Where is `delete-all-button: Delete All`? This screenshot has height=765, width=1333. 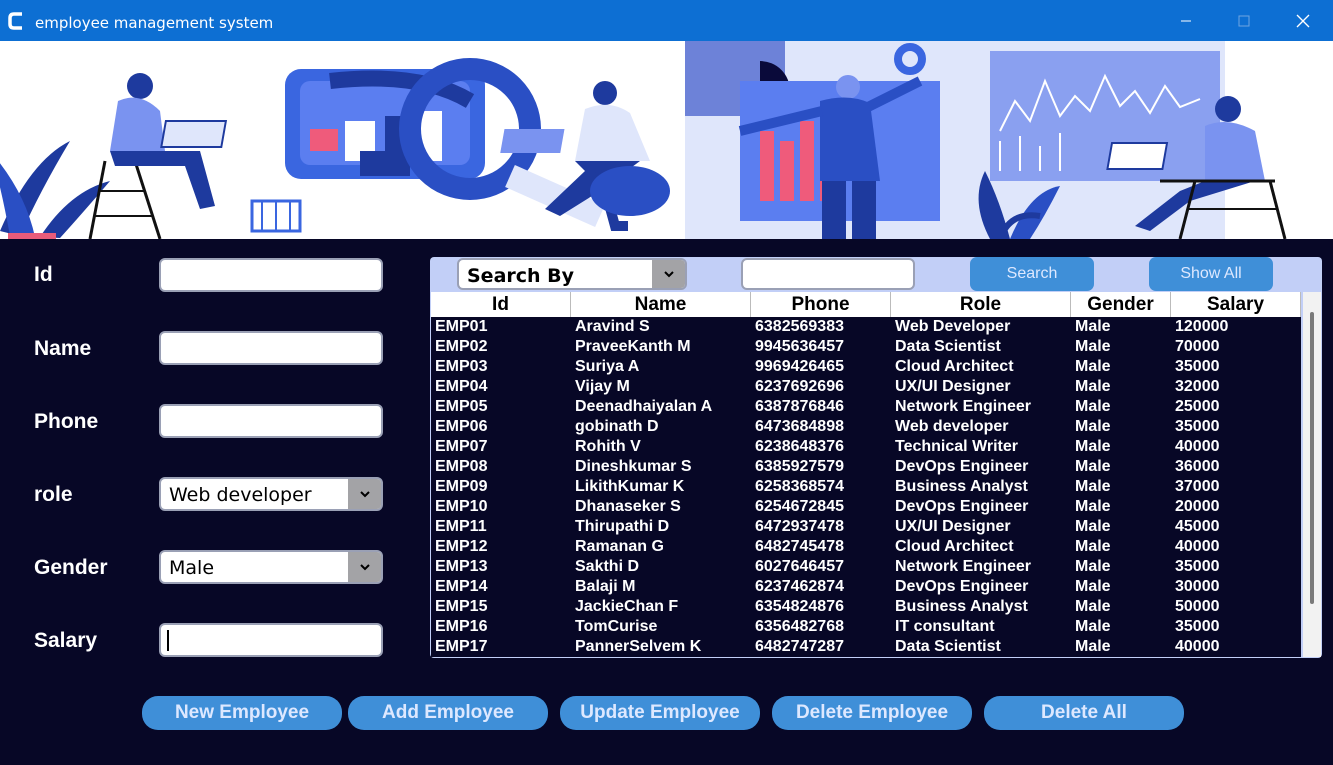
delete-all-button: Delete All is located at coordinates (1084, 713).